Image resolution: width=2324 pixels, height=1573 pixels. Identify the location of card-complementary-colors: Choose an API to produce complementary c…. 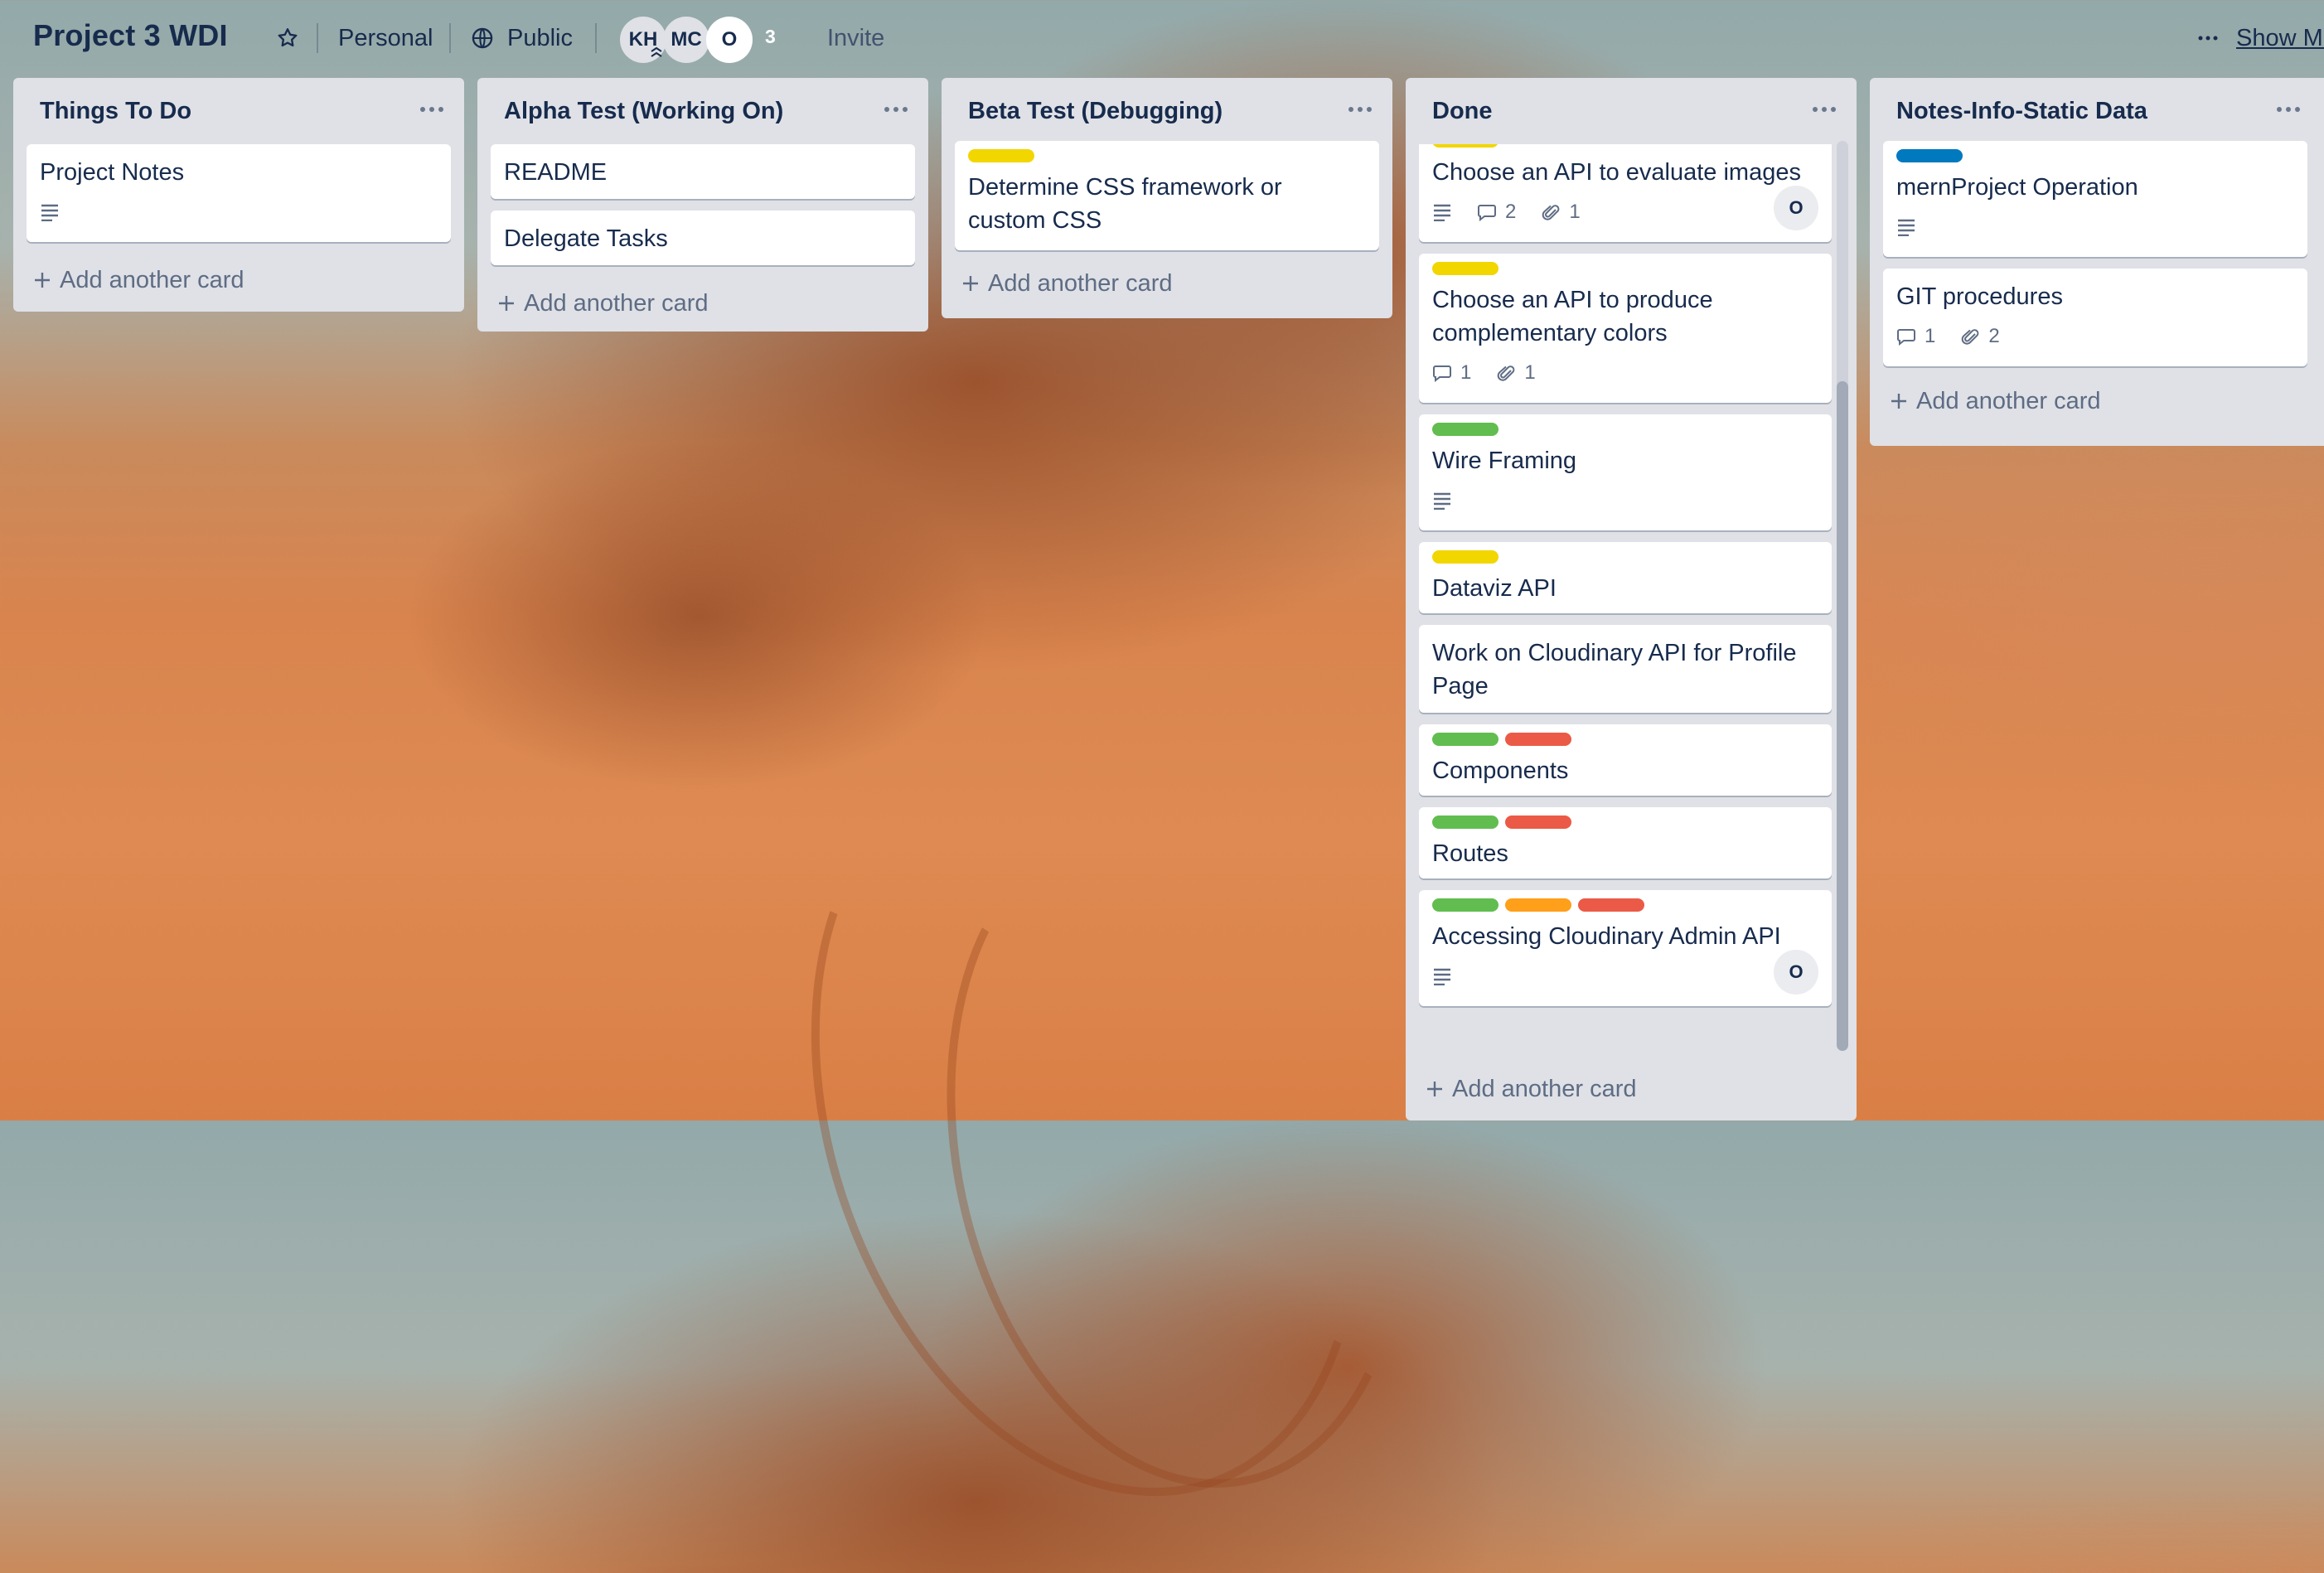
(1625, 328).